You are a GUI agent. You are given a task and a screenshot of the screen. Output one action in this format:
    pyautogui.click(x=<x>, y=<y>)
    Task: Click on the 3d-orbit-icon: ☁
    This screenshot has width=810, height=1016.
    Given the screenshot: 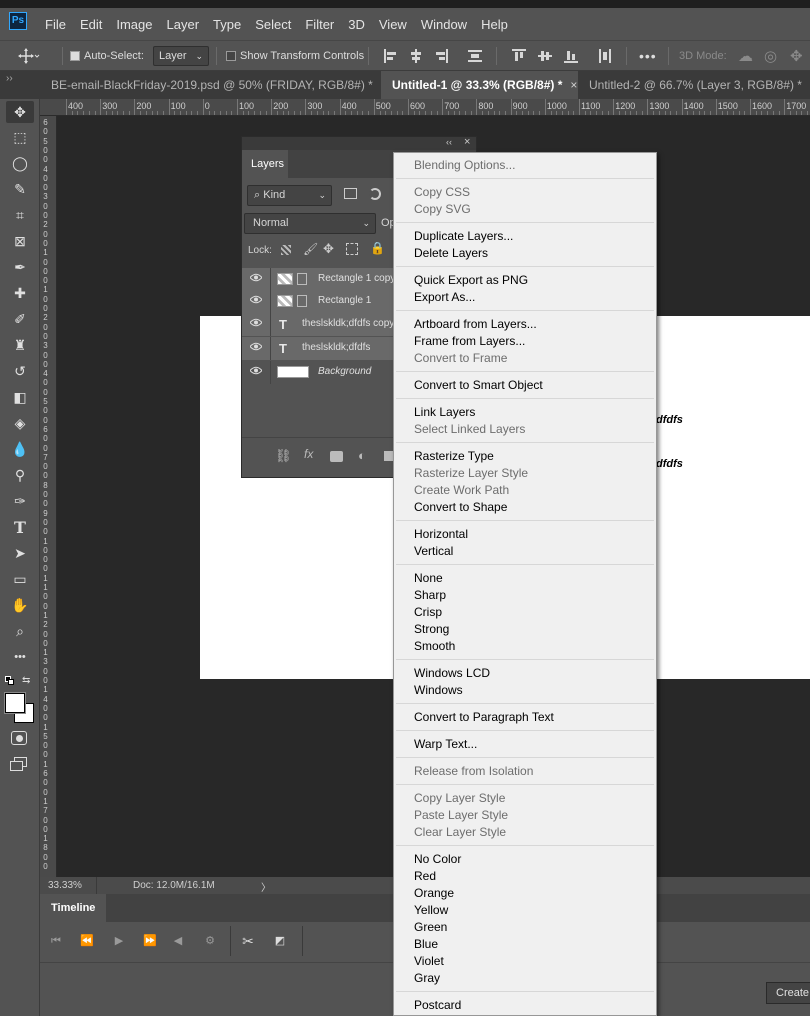 What is the action you would take?
    pyautogui.click(x=745, y=56)
    